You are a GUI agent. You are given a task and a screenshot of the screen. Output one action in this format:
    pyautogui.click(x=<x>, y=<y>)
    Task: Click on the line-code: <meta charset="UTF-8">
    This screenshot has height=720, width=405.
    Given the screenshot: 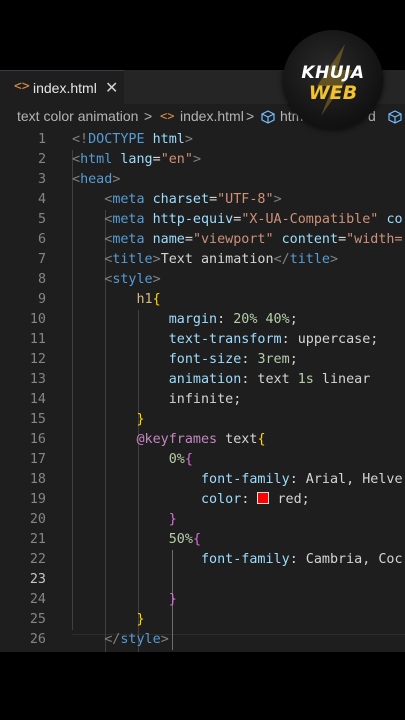 What is the action you would take?
    pyautogui.click(x=177, y=200)
    